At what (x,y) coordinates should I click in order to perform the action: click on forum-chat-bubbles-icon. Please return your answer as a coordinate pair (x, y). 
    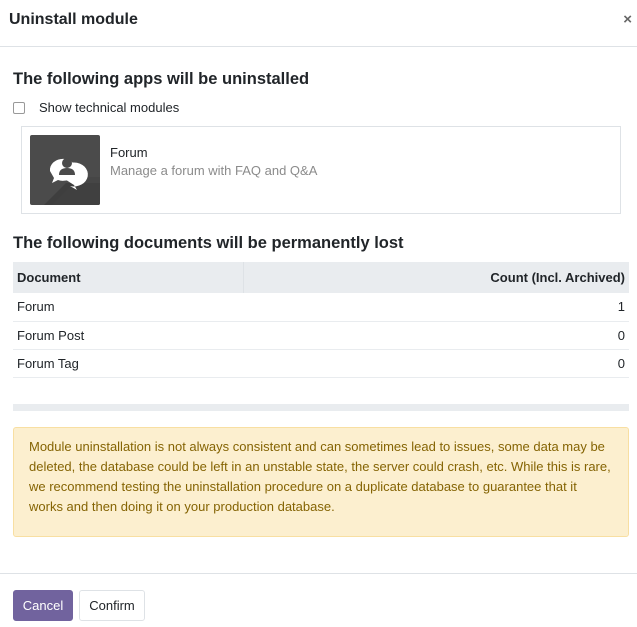
    Looking at the image, I should click on (65, 170).